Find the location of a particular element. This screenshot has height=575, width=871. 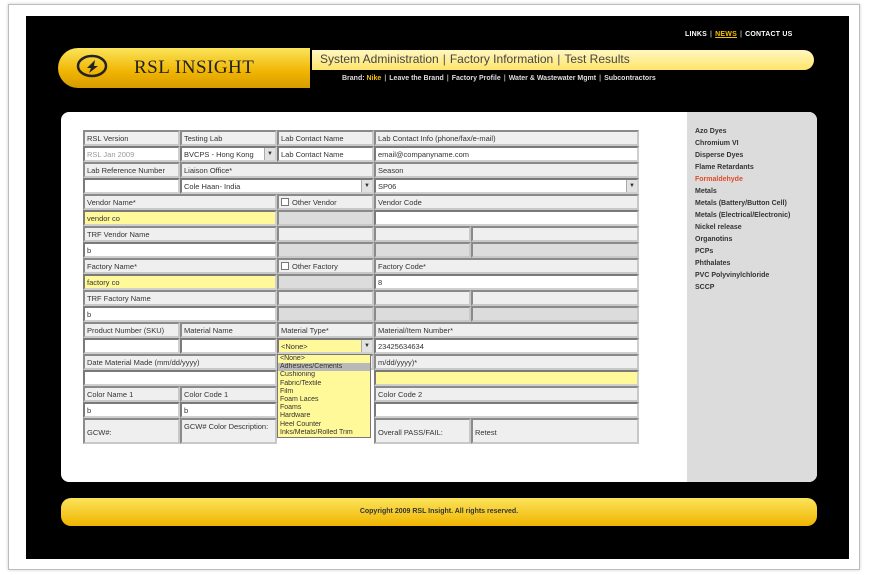

factory-name-label: Factory Name* is located at coordinates (180, 266).